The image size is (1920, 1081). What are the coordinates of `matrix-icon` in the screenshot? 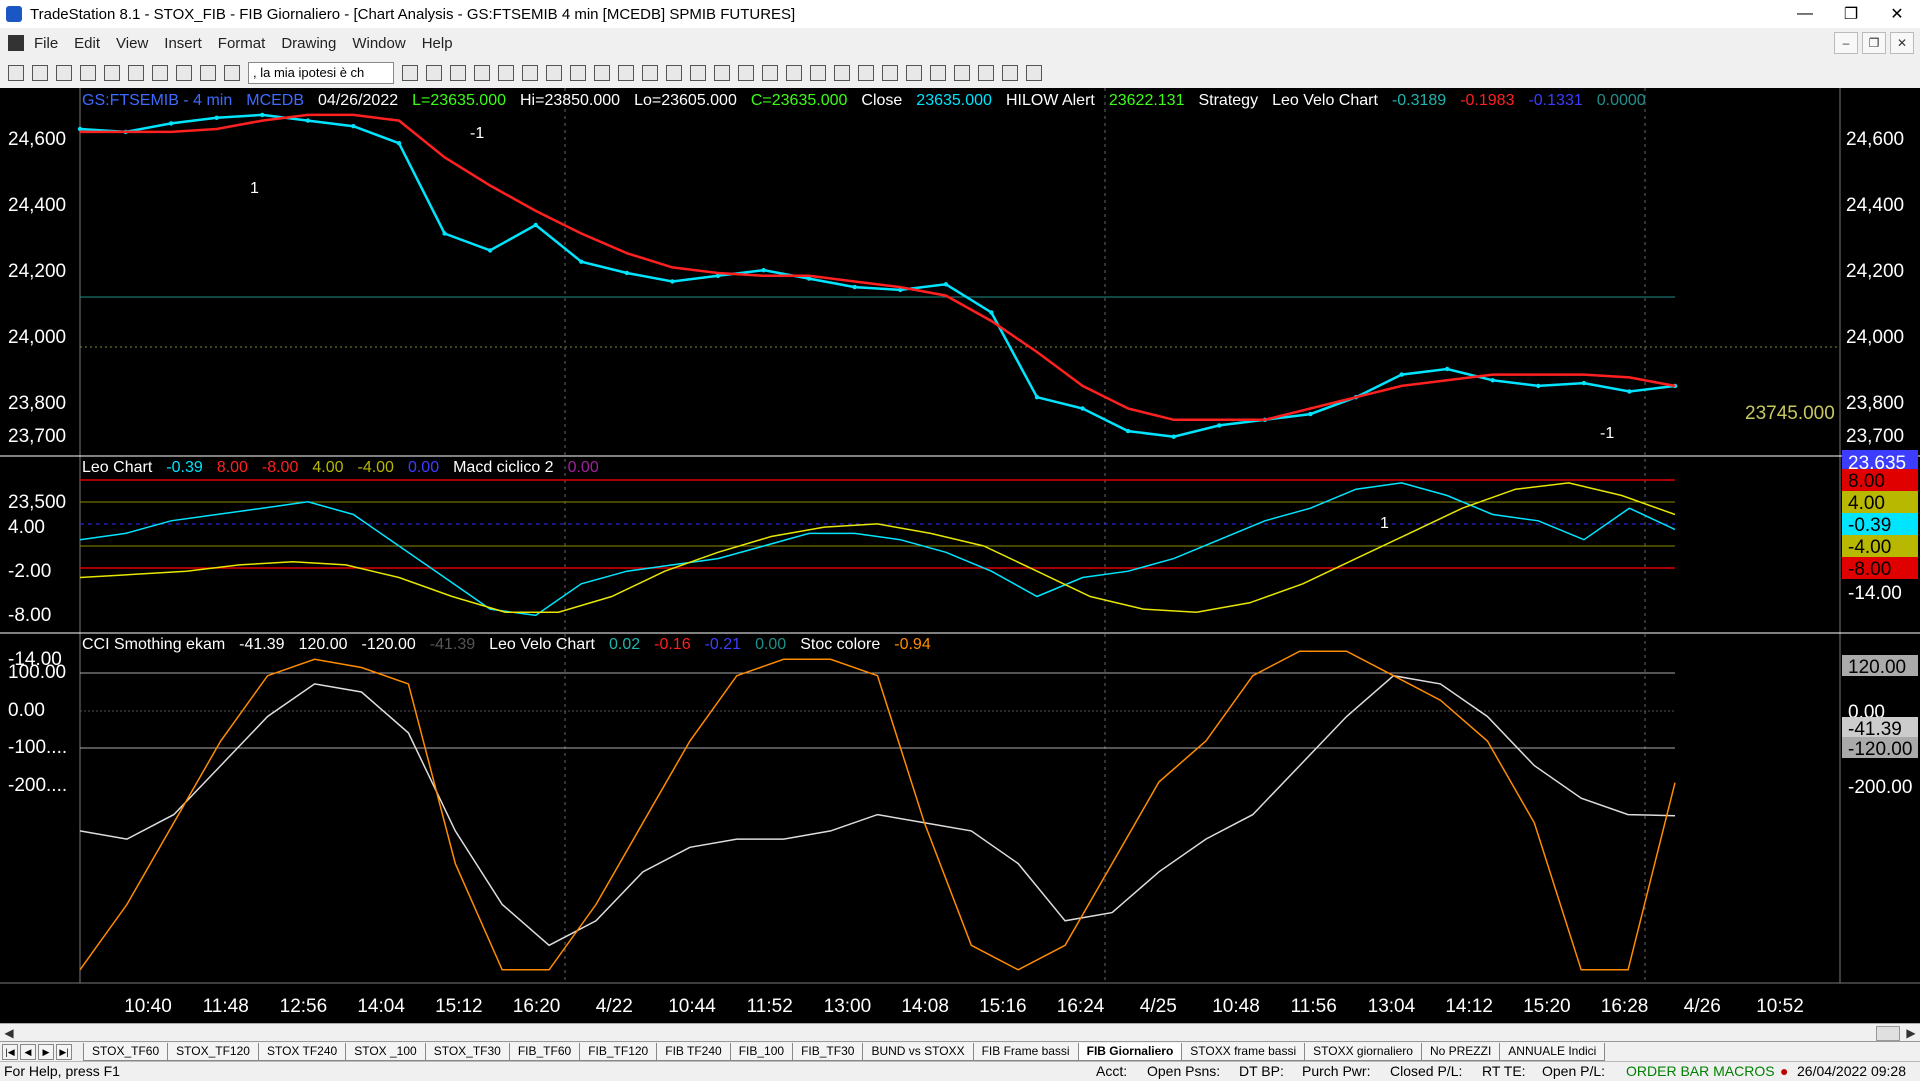 It's located at (506, 73).